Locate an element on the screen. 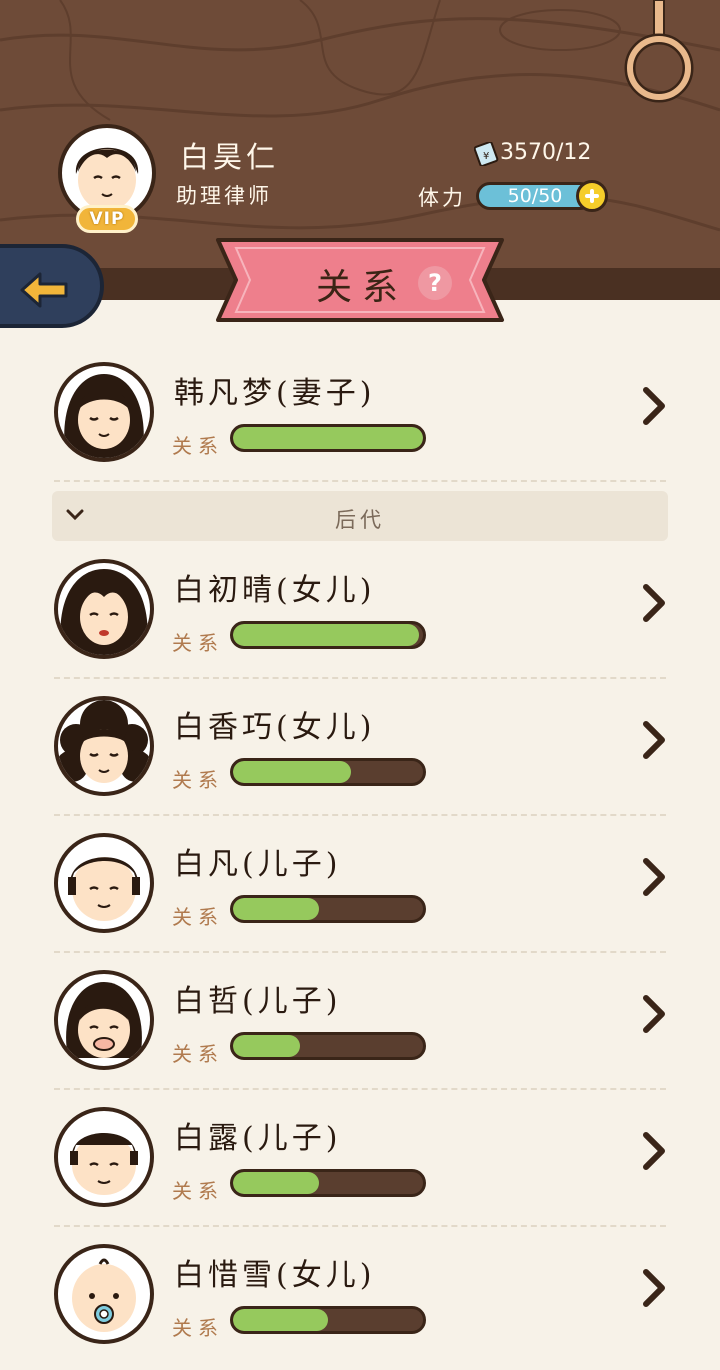 The height and width of the screenshot is (1370, 720). wife-avatar is located at coordinates (104, 412).